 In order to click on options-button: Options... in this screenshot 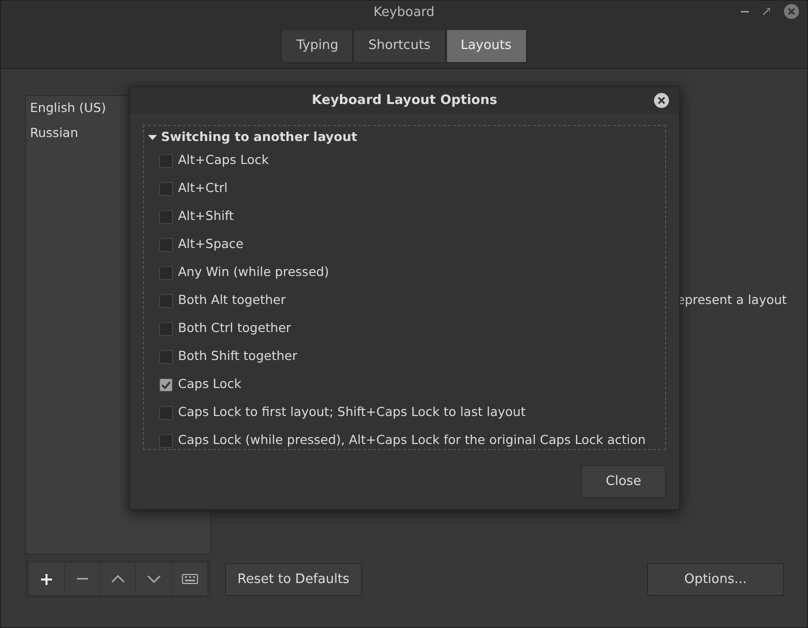, I will do `click(715, 579)`.